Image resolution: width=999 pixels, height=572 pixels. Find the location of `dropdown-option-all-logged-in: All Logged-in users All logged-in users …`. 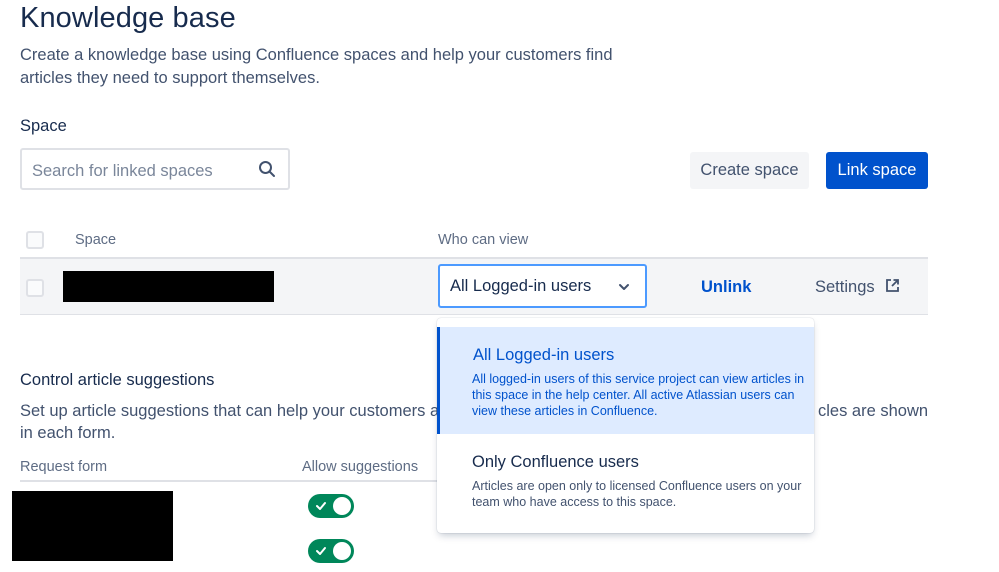

dropdown-option-all-logged-in: All Logged-in users All logged-in users … is located at coordinates (625, 380).